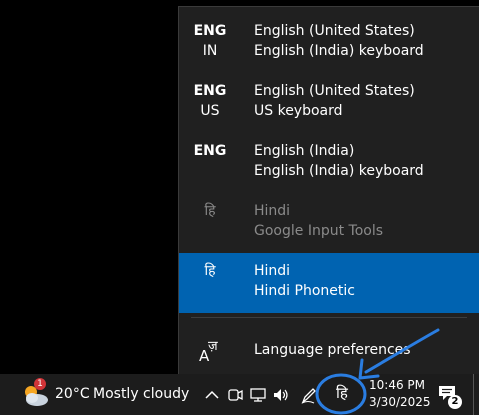 Image resolution: width=479 pixels, height=415 pixels. What do you see at coordinates (319, 231) in the screenshot?
I see `keyboard-name: Google Input Tools` at bounding box center [319, 231].